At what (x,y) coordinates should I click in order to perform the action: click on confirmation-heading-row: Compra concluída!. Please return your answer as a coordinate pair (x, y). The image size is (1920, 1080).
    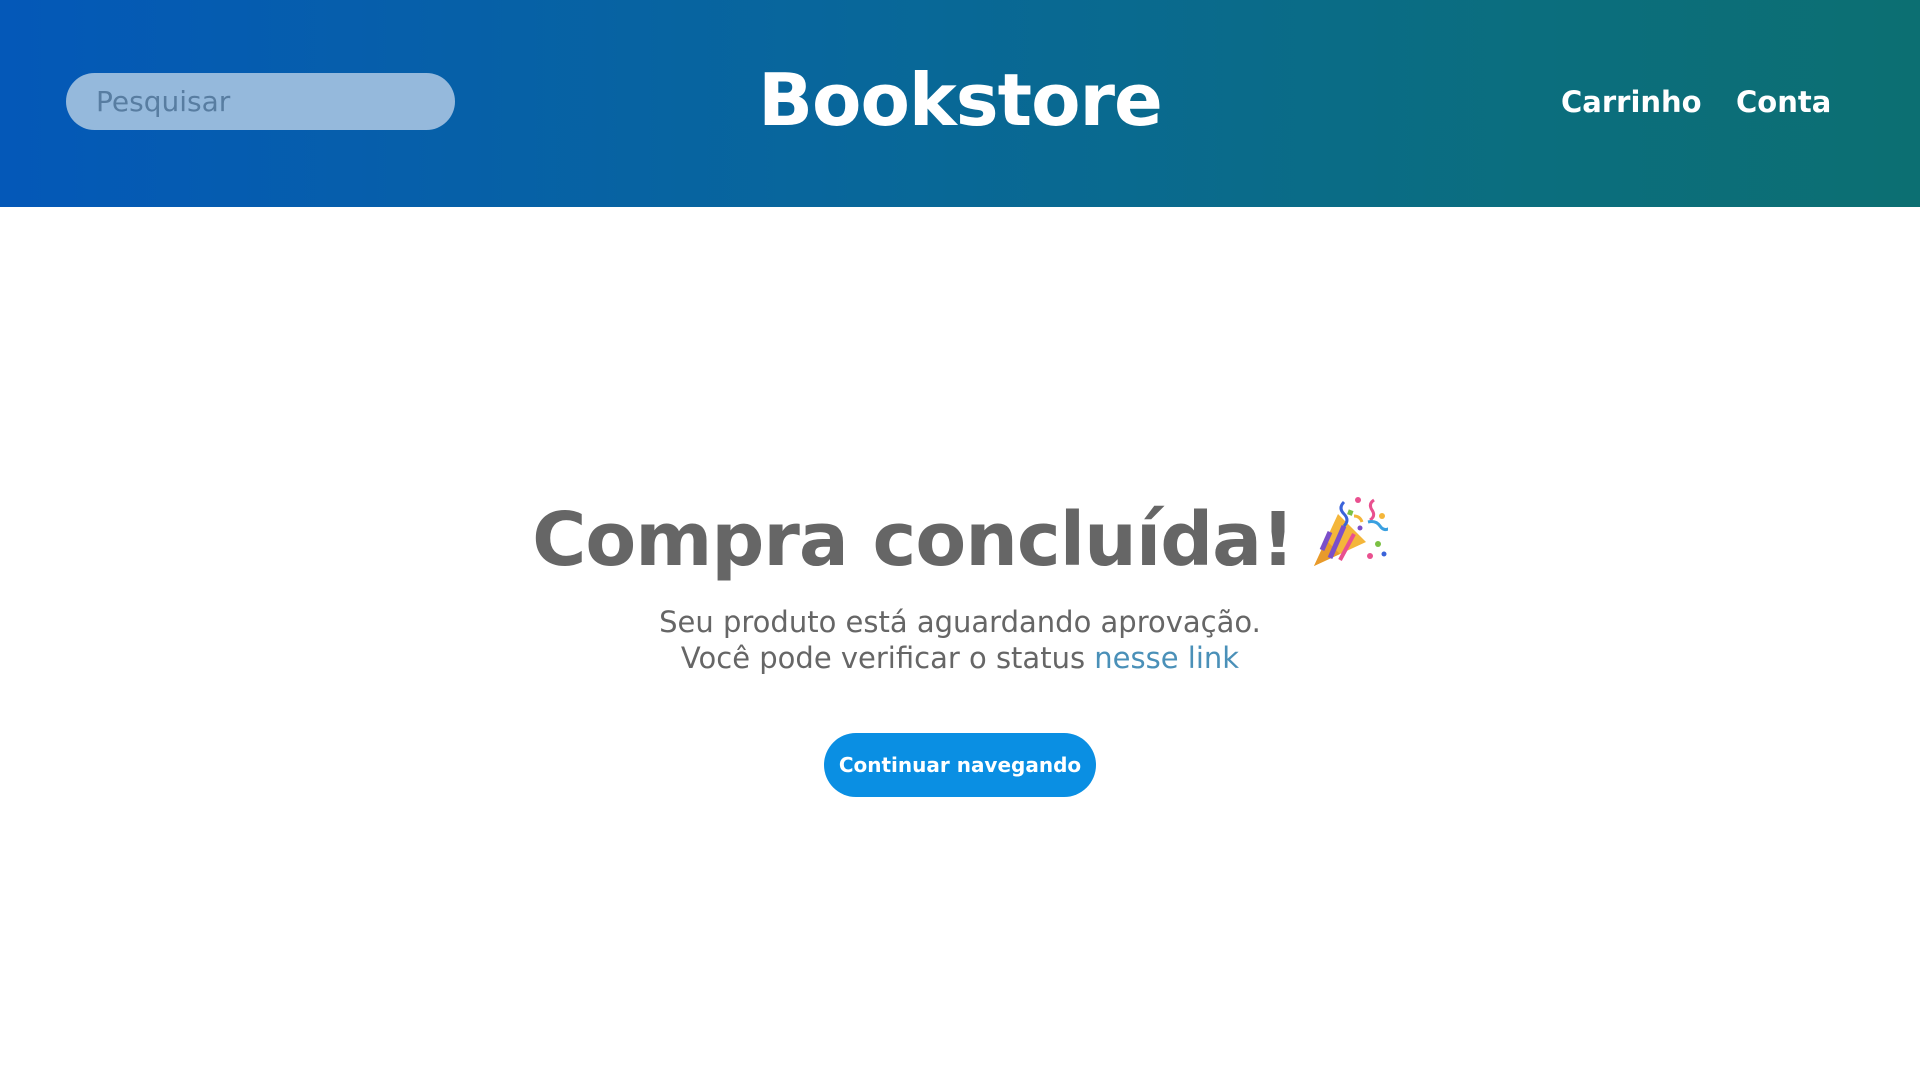
    Looking at the image, I should click on (960, 540).